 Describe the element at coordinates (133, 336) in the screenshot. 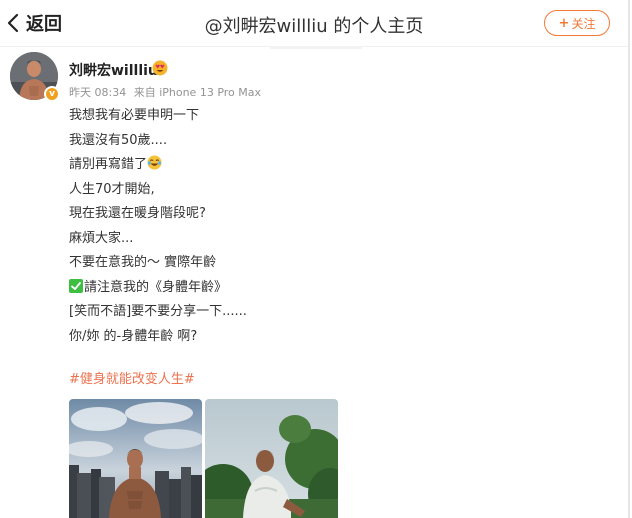

I see `post-line: 你/妳 的-身體年齡 啊?` at that location.